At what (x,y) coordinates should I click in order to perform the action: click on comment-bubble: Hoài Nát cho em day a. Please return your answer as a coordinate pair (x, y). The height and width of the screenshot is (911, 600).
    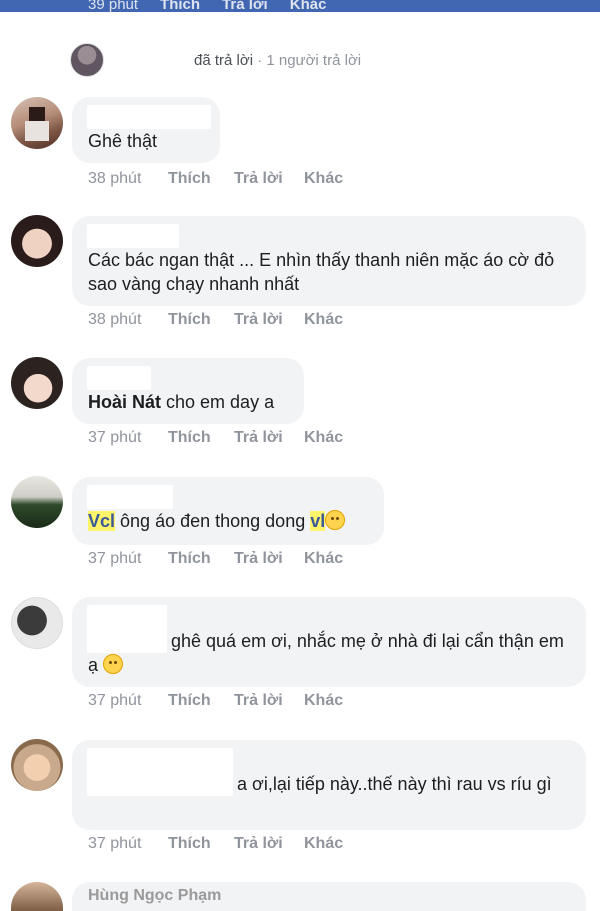
    Looking at the image, I should click on (188, 391).